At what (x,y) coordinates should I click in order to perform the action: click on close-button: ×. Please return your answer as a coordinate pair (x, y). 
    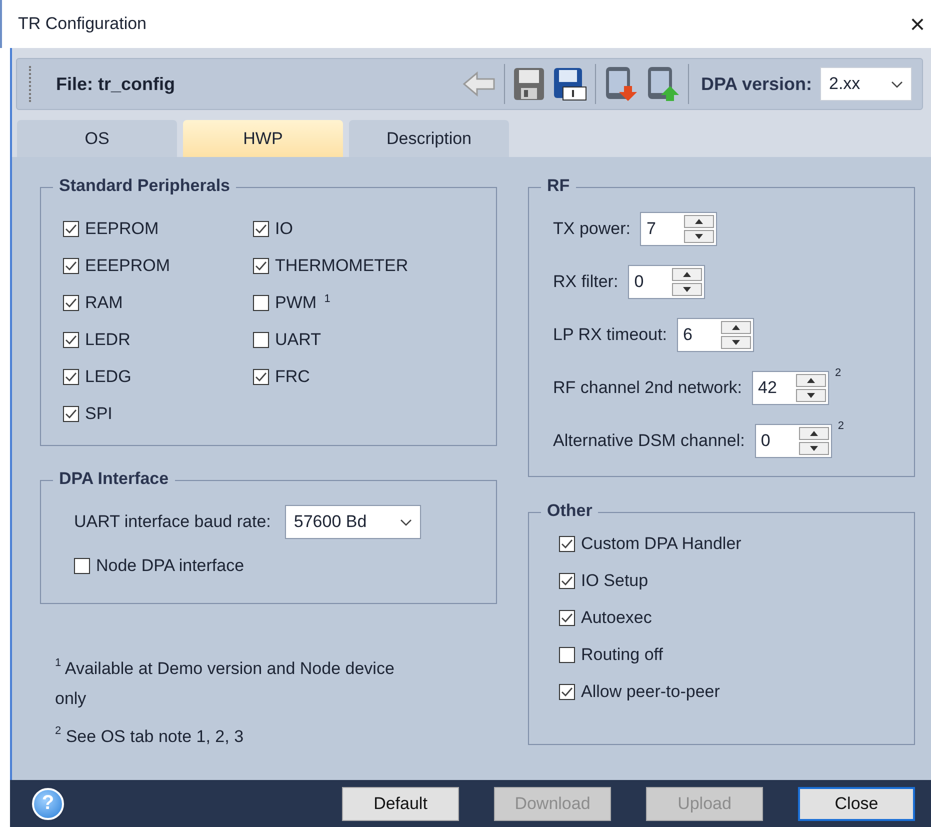
    Looking at the image, I should click on (917, 24).